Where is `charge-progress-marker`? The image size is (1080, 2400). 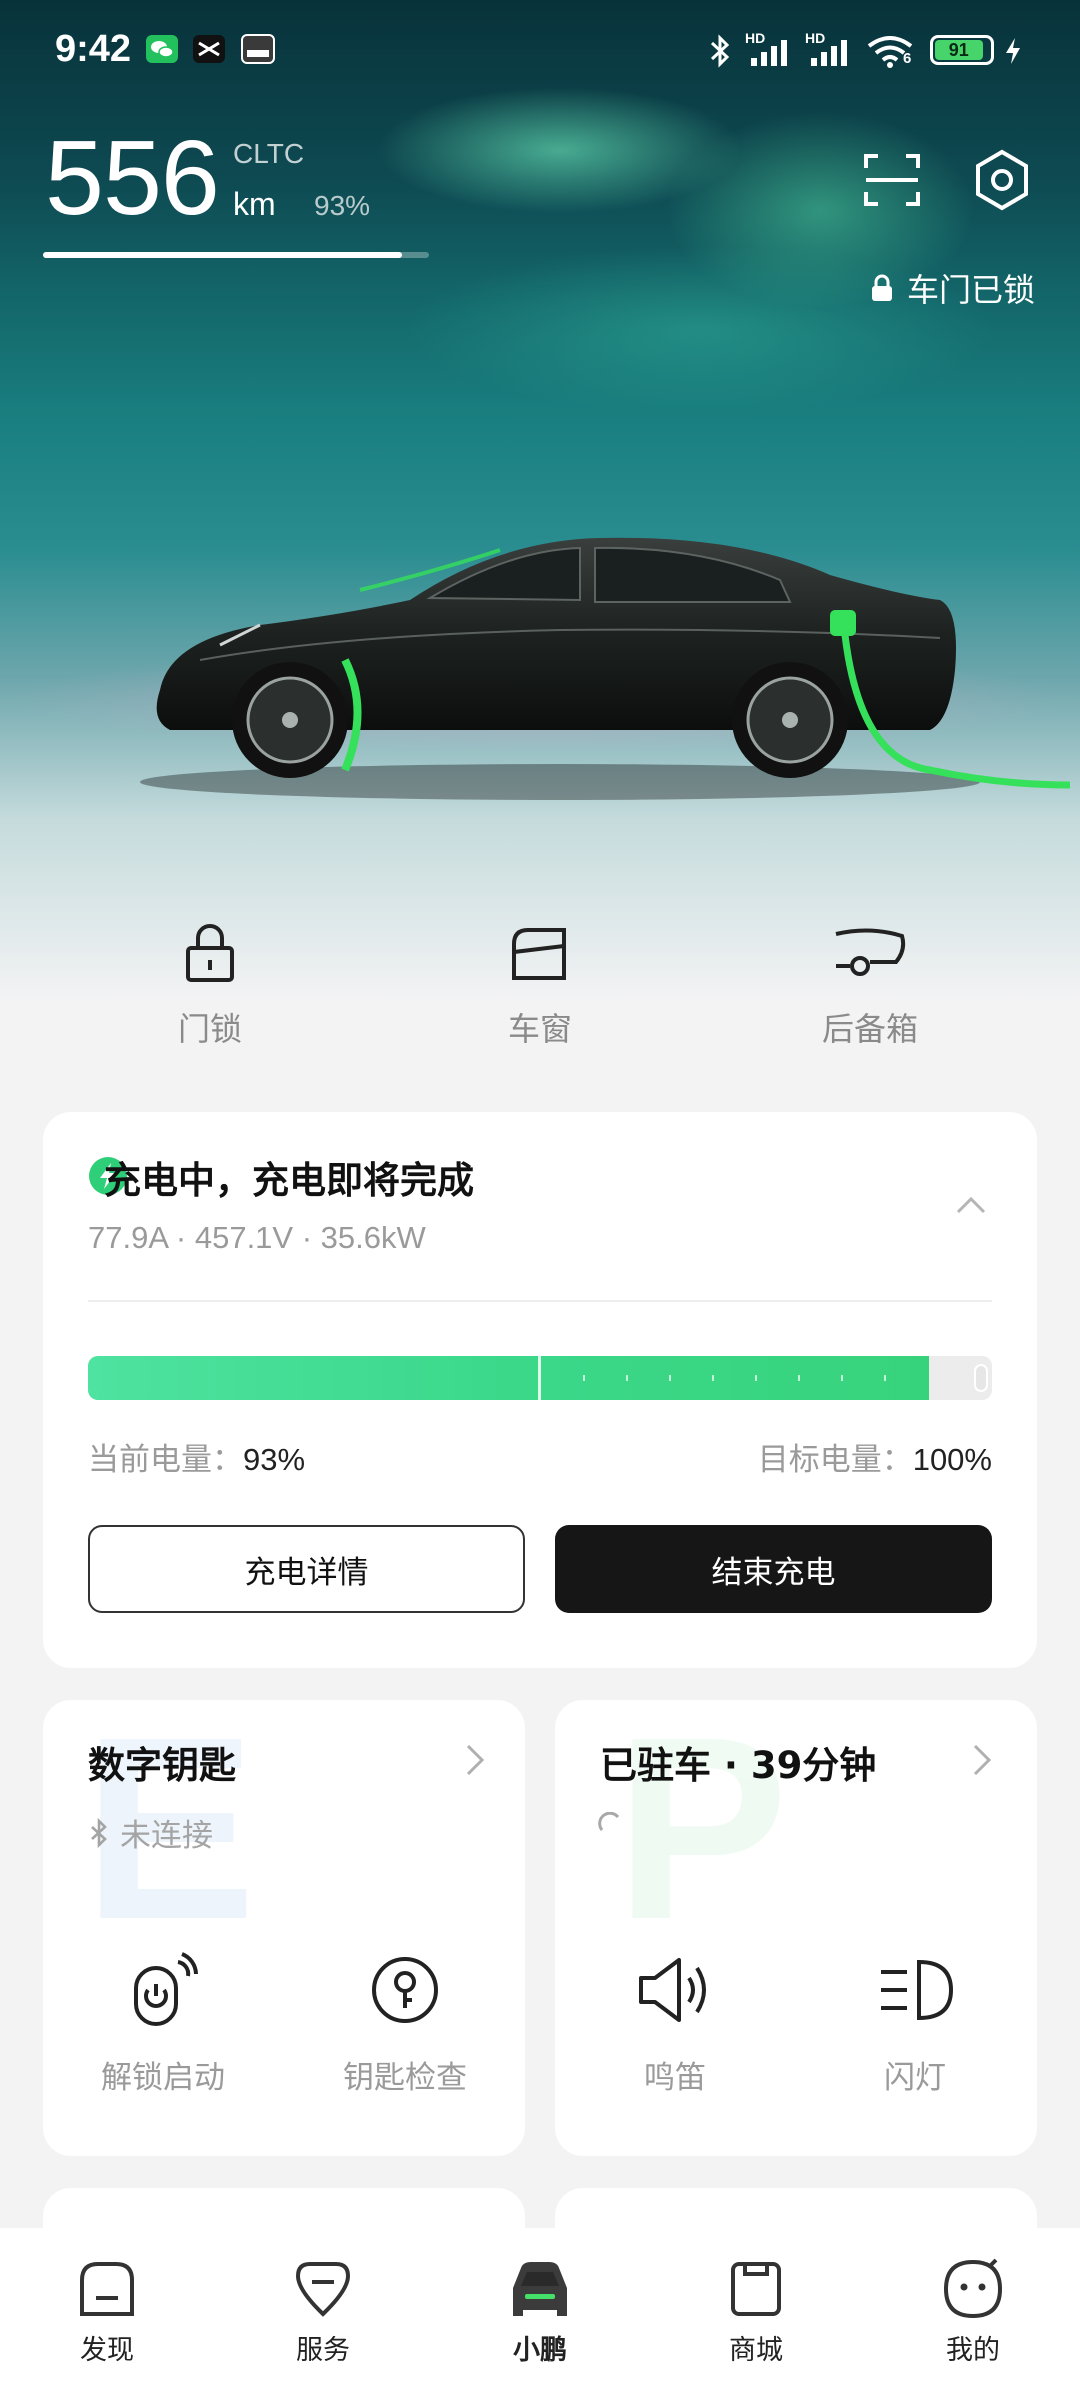 charge-progress-marker is located at coordinates (539, 1378).